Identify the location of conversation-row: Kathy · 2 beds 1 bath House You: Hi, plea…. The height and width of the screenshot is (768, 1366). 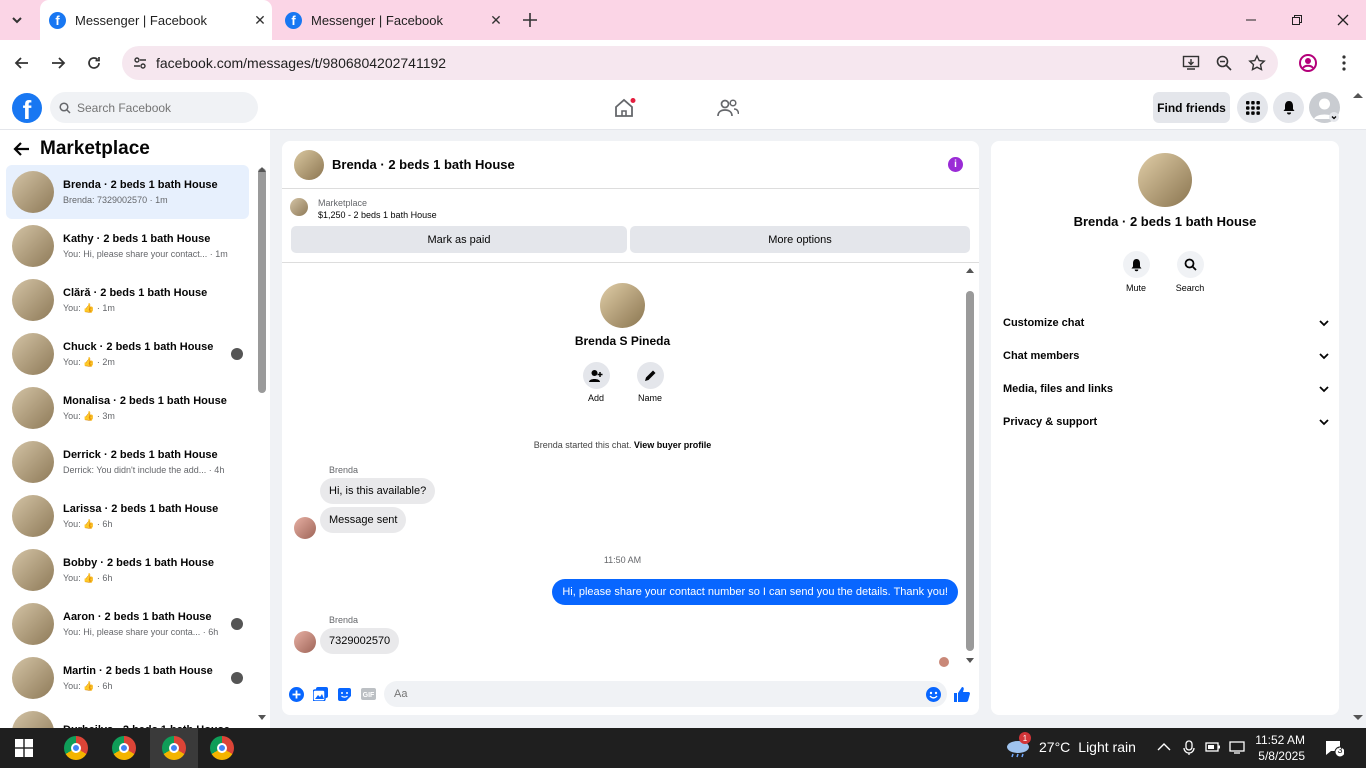
(127, 246).